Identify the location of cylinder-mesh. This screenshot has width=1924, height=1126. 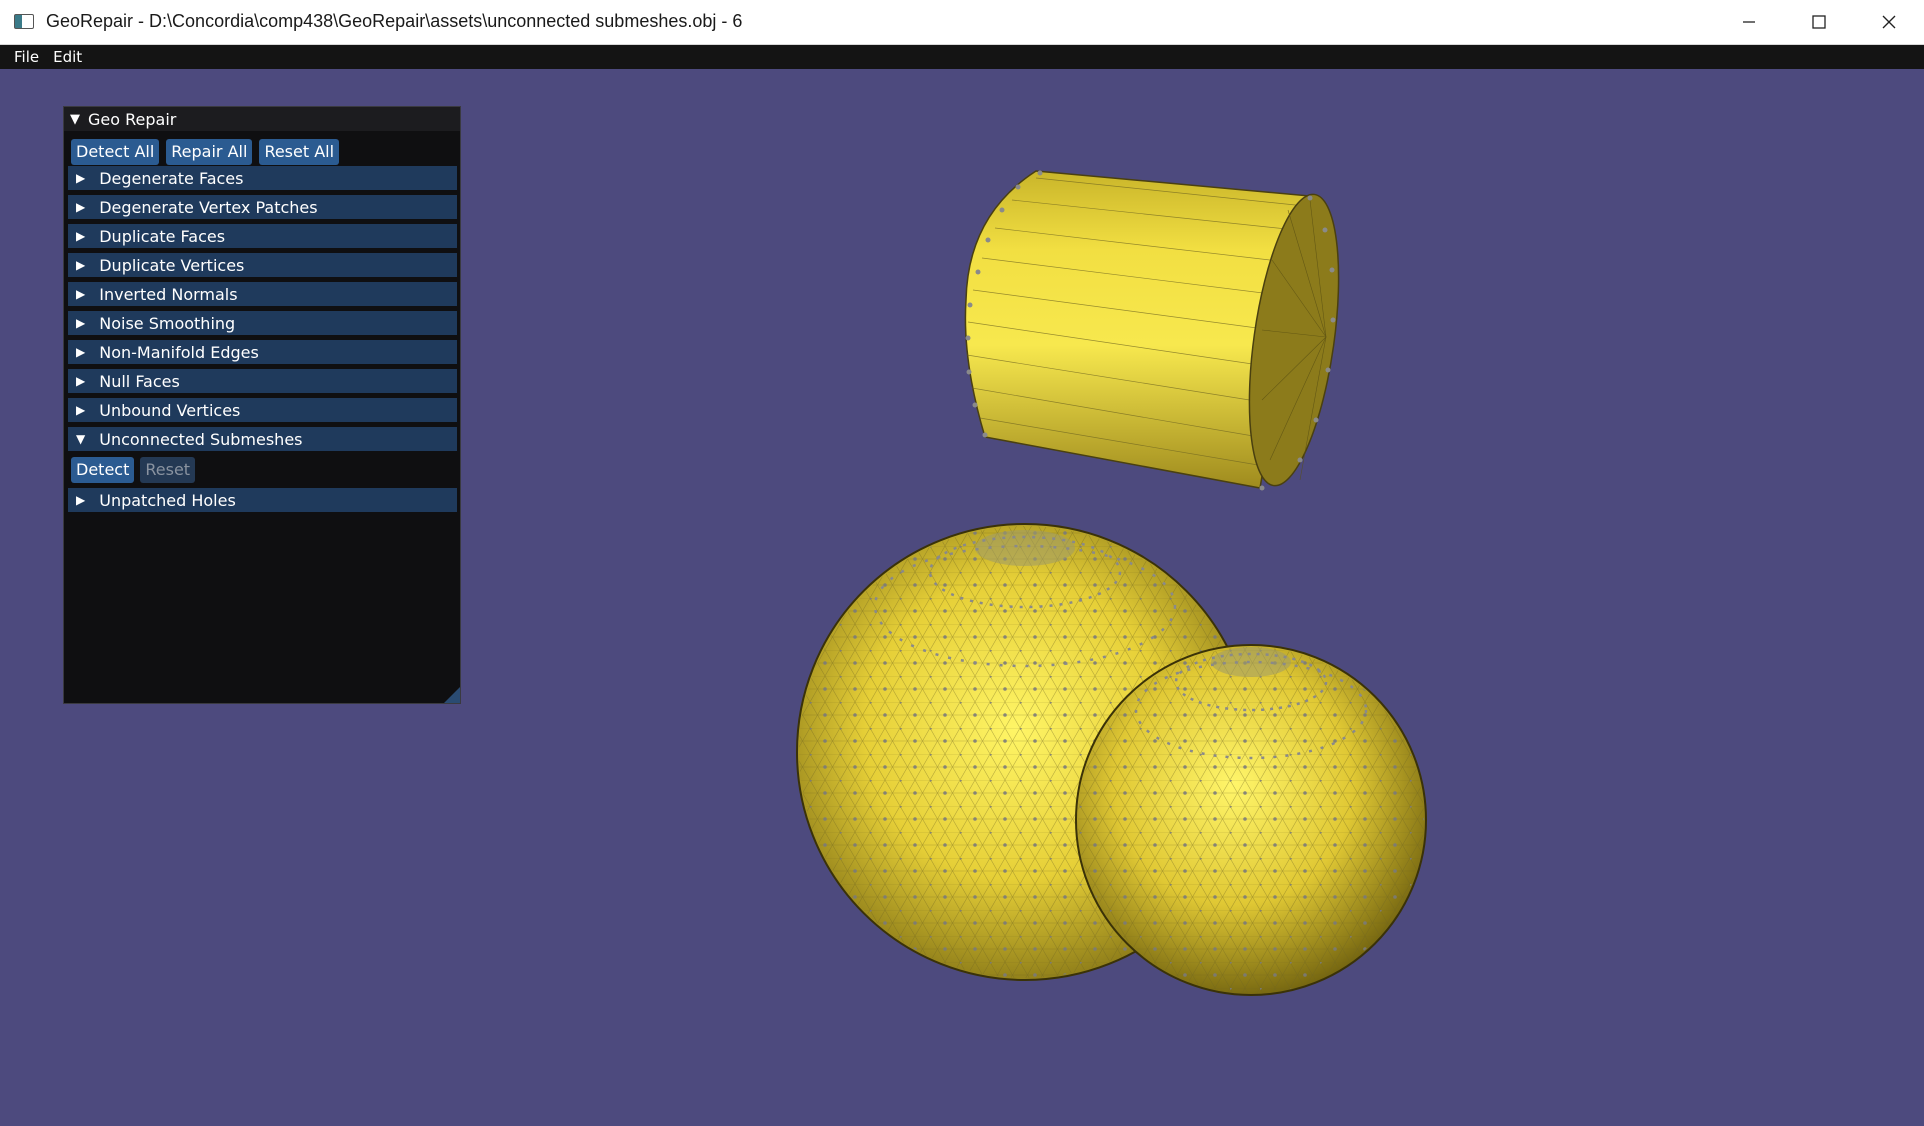
(1152, 330).